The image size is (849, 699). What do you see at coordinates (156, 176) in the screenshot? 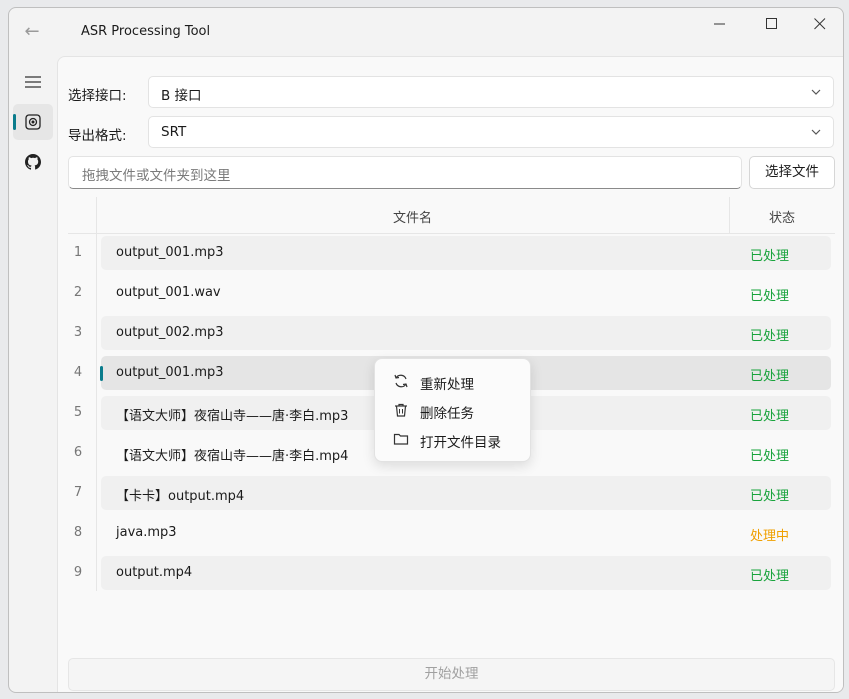
I see `drop-placeholder: 拖拽文件或文件夹到这里` at bounding box center [156, 176].